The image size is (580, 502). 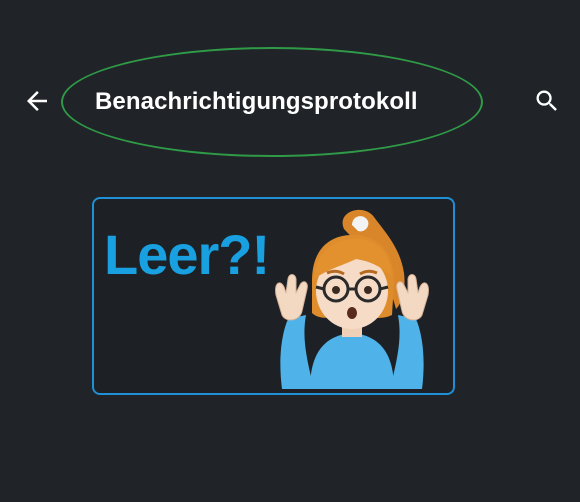 I want to click on arrow-left-icon, so click(x=37, y=101).